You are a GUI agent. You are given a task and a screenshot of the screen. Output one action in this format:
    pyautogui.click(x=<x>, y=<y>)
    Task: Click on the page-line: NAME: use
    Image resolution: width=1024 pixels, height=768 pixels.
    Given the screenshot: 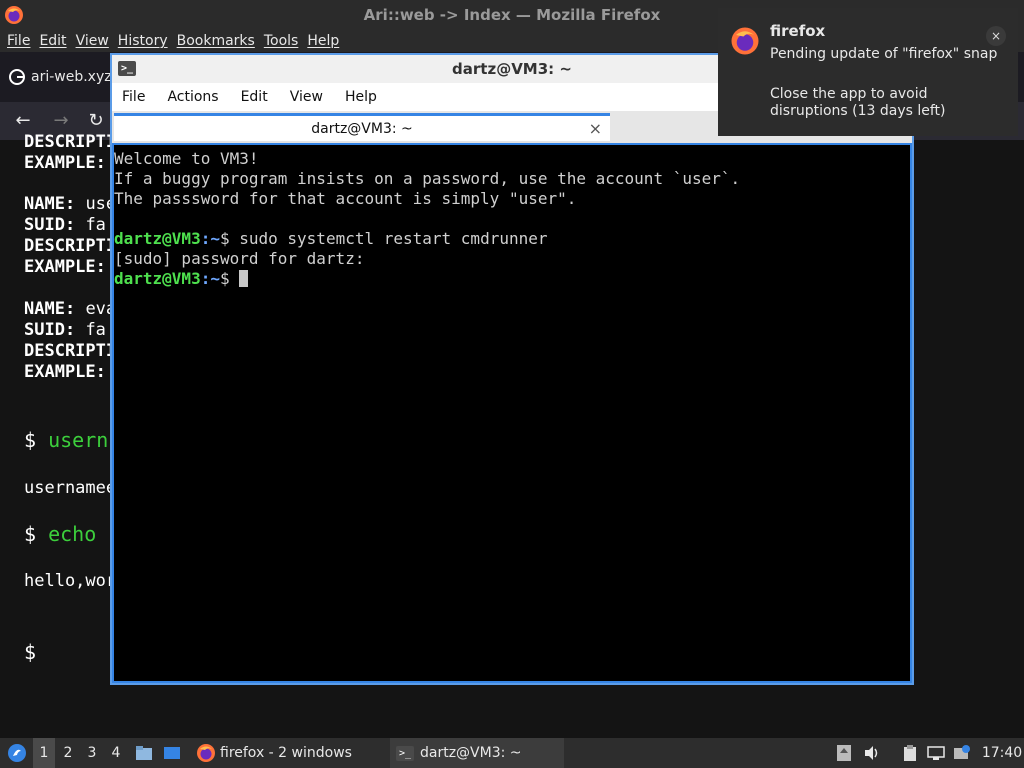 What is the action you would take?
    pyautogui.click(x=70, y=204)
    